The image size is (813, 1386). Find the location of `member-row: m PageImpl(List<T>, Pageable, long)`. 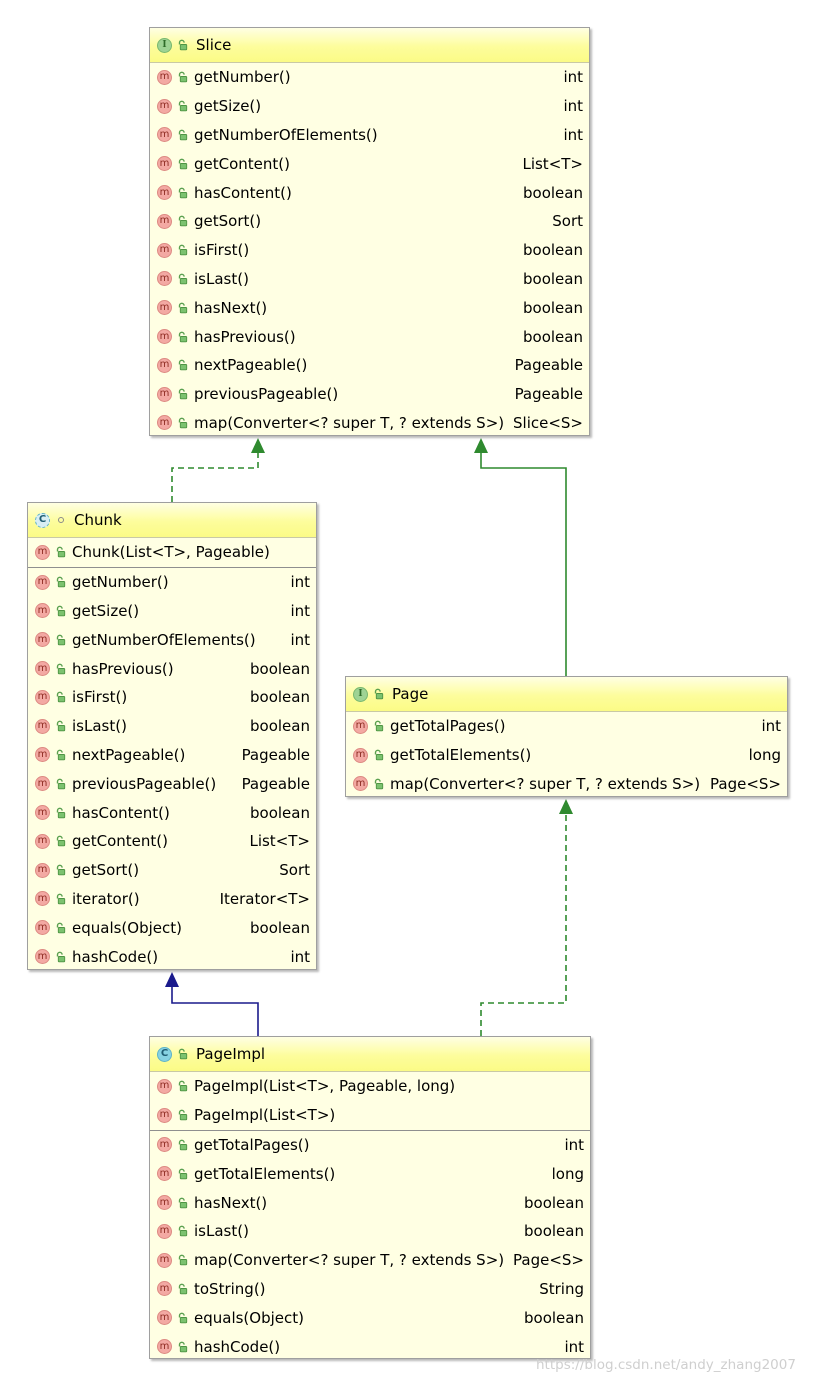

member-row: m PageImpl(List<T>, Pageable, long) is located at coordinates (370, 1086).